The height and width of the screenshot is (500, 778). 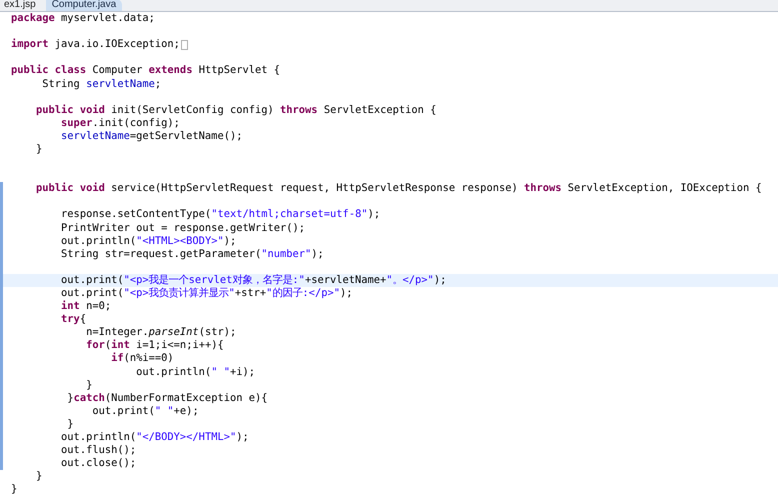 I want to click on code-line: out.print(" "+e);, so click(x=145, y=411).